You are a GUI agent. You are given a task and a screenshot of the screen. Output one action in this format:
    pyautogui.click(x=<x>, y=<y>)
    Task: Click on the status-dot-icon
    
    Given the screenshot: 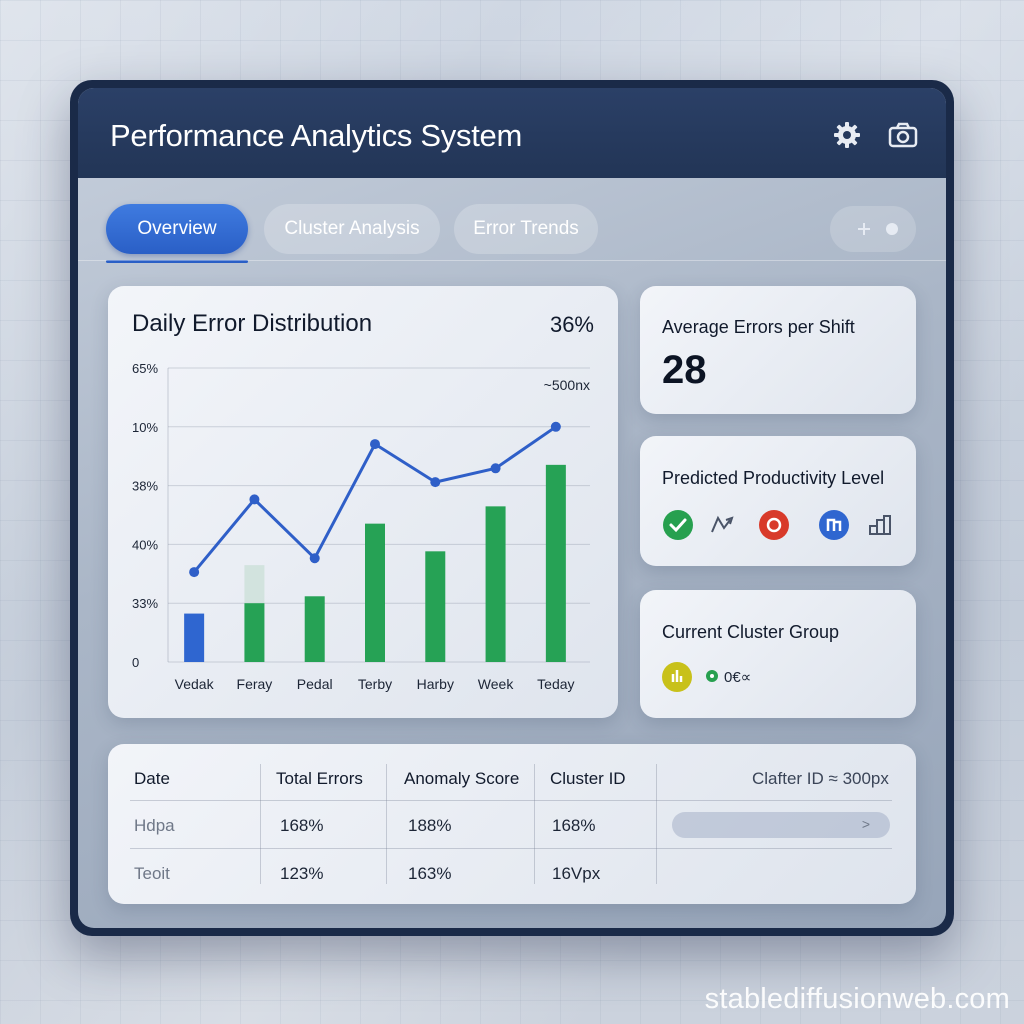 What is the action you would take?
    pyautogui.click(x=712, y=676)
    